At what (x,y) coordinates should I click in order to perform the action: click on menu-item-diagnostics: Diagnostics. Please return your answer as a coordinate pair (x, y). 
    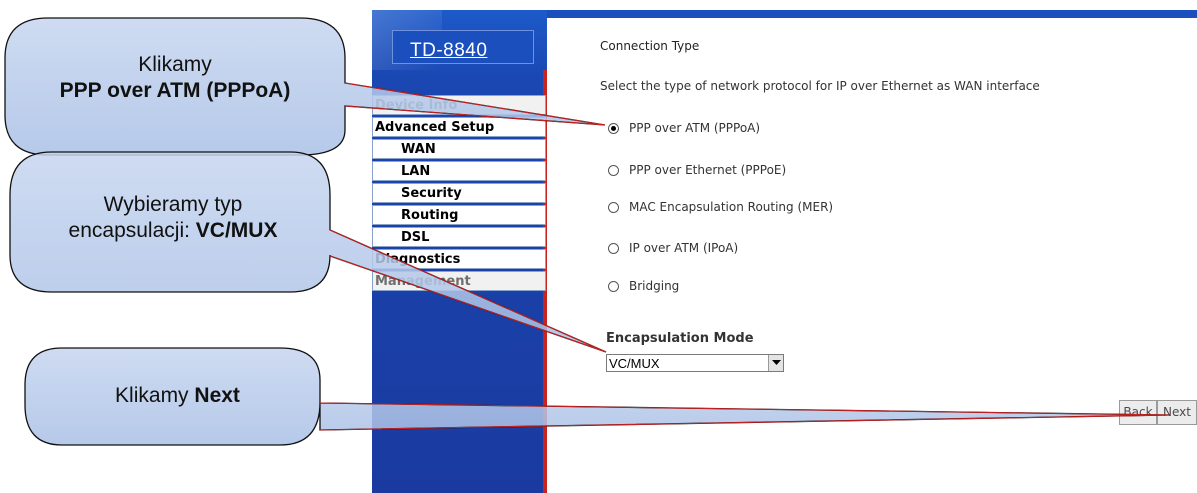
    Looking at the image, I should click on (459, 259).